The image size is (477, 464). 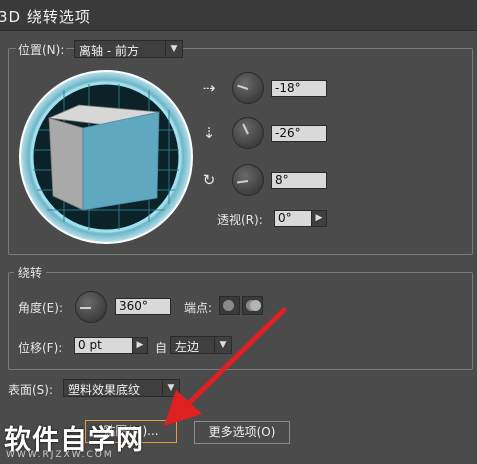 What do you see at coordinates (248, 180) in the screenshot?
I see `z-rotation-knob` at bounding box center [248, 180].